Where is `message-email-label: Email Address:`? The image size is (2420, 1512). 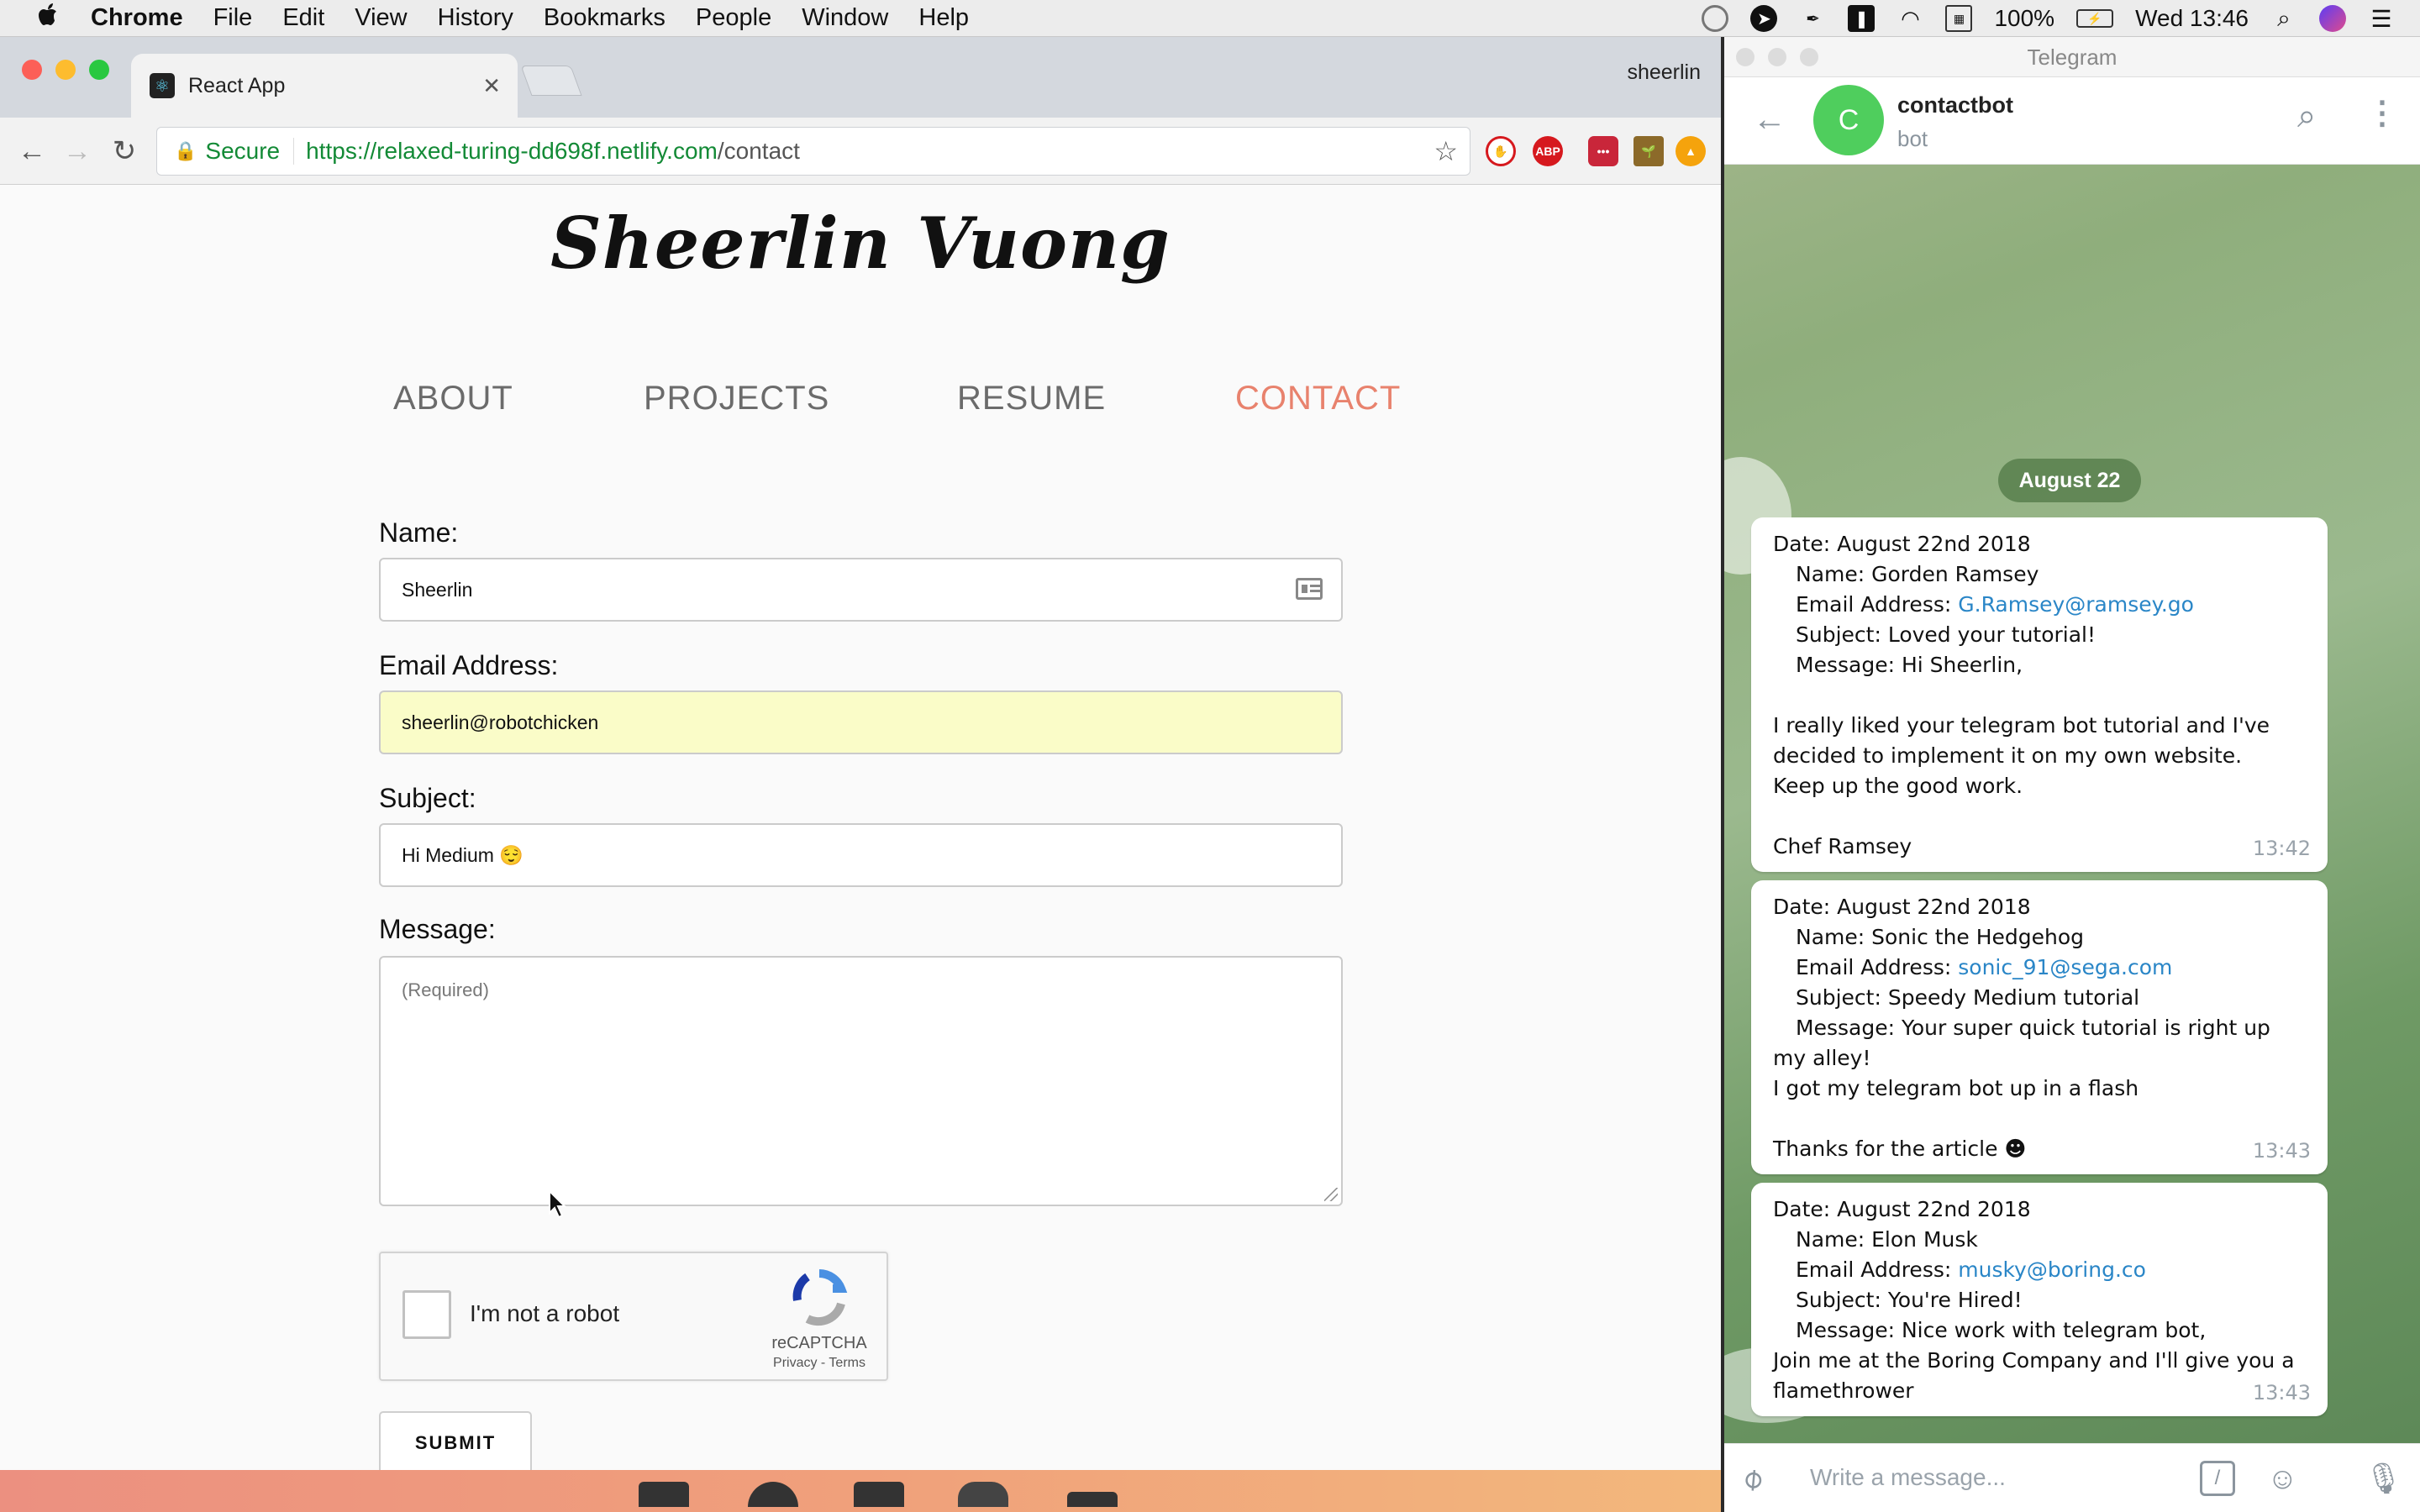
message-email-label: Email Address: is located at coordinates (1877, 967).